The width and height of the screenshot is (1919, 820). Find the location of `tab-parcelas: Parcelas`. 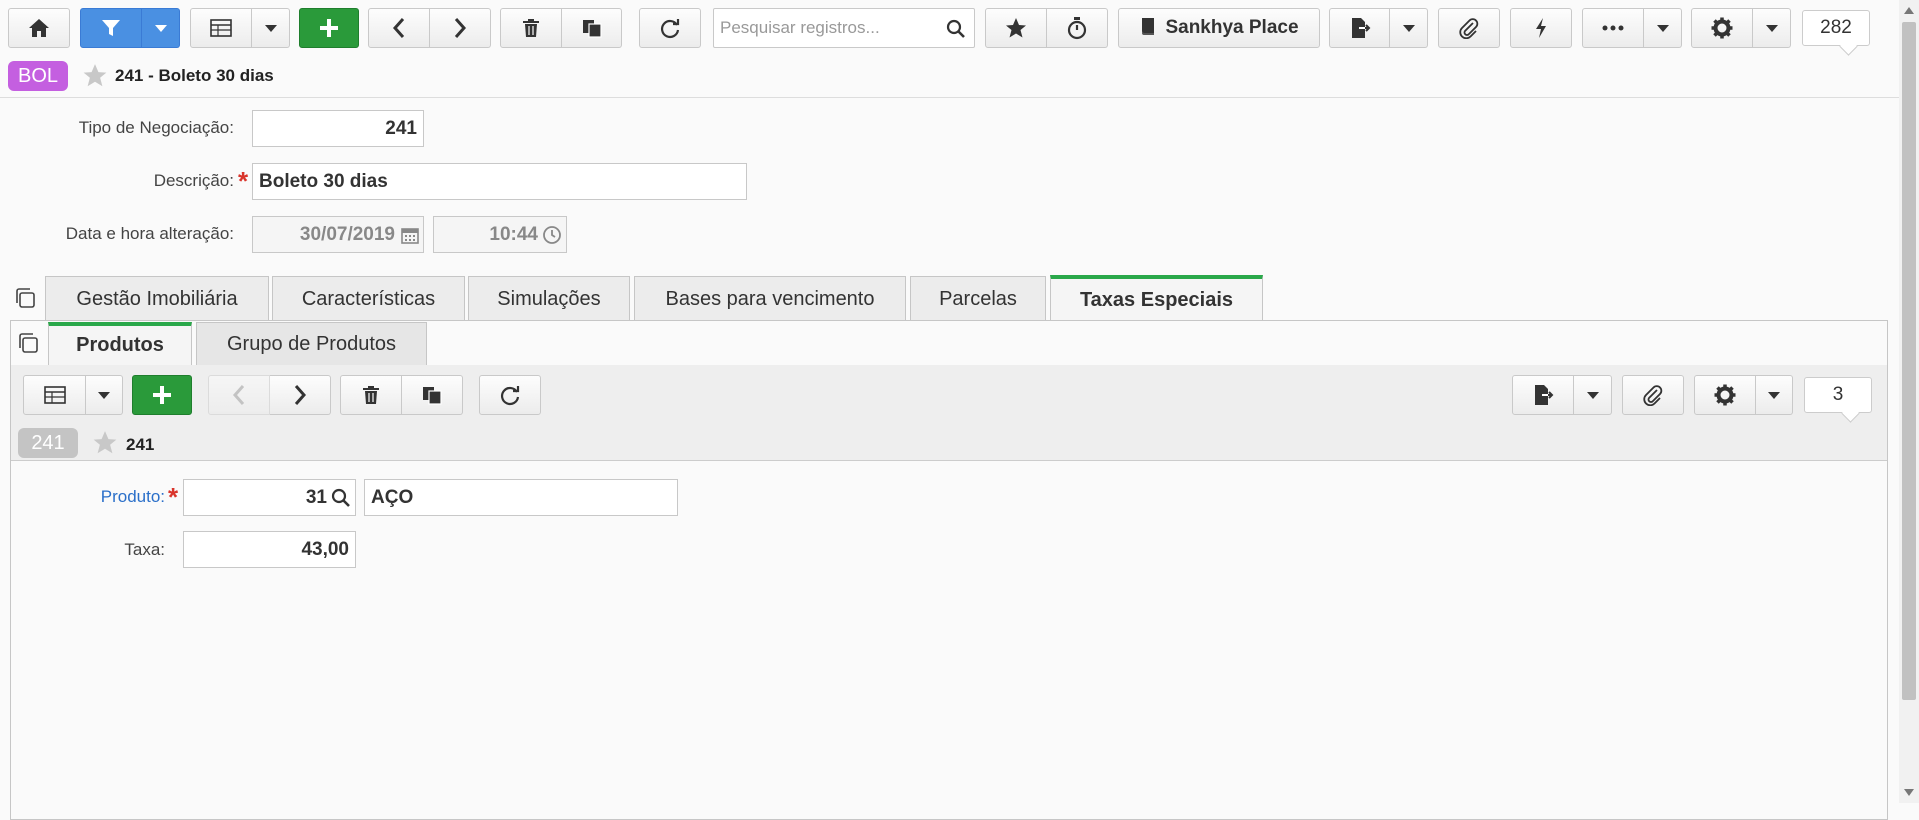

tab-parcelas: Parcelas is located at coordinates (978, 299).